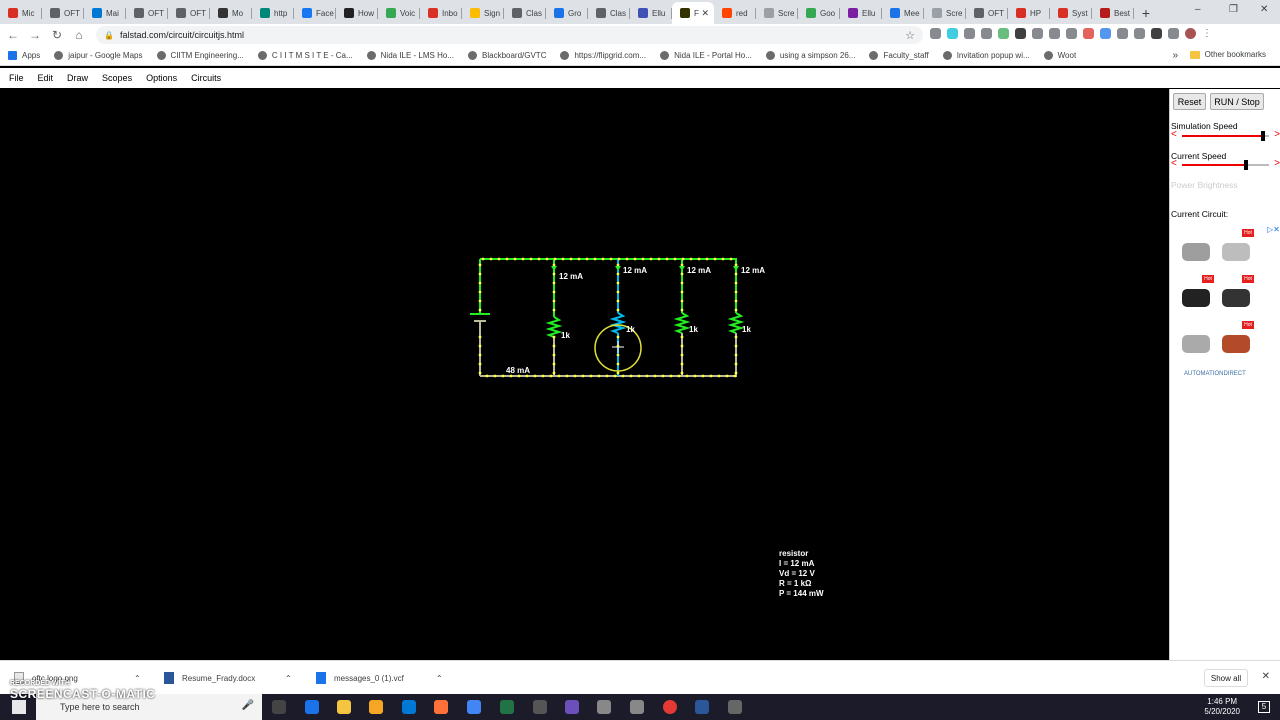  What do you see at coordinates (16, 78) in the screenshot?
I see `menu-file: File` at bounding box center [16, 78].